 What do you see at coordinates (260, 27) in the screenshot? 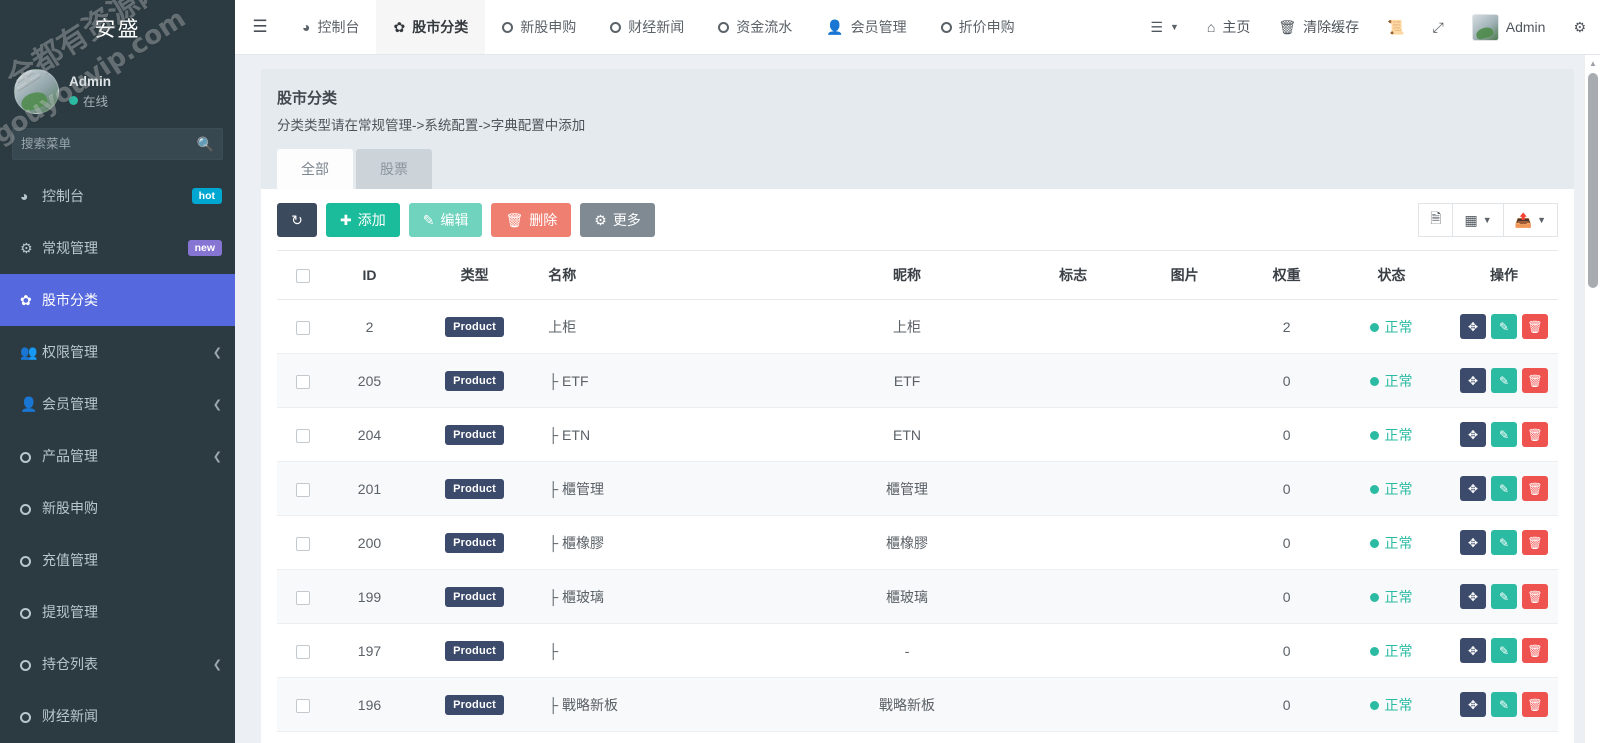
I see `hamburger-icon: ☰` at bounding box center [260, 27].